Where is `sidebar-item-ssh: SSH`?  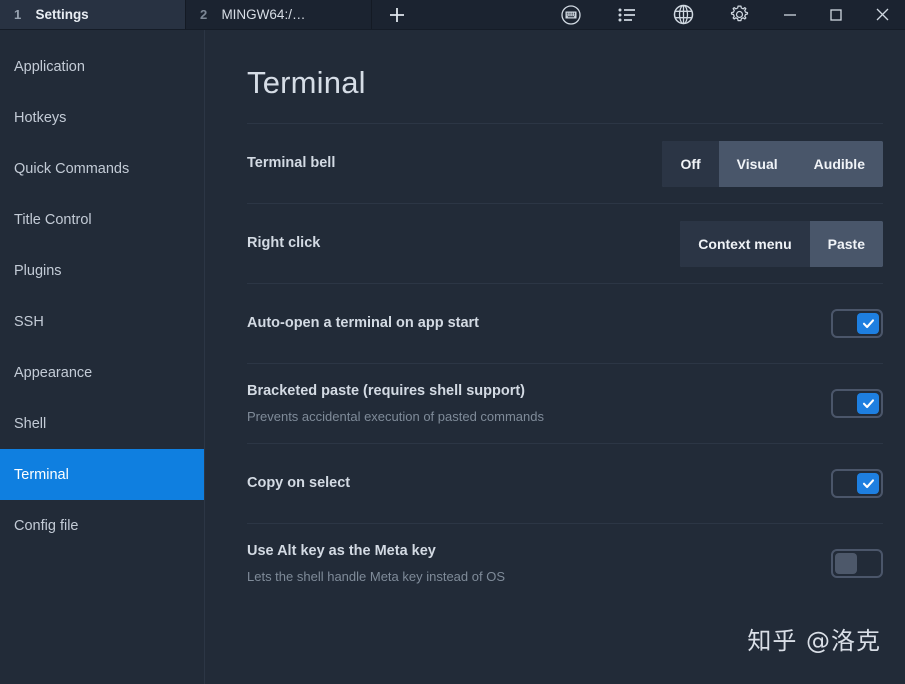 sidebar-item-ssh: SSH is located at coordinates (102, 321).